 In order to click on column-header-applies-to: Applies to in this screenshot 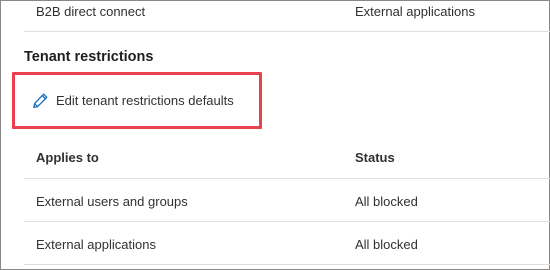, I will do `click(67, 157)`.